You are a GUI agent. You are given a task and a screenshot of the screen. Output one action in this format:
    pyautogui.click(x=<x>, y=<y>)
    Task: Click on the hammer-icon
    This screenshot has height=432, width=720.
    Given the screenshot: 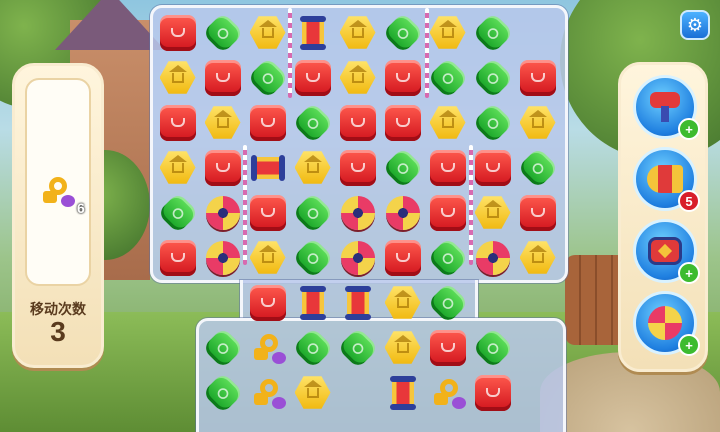 What is the action you would take?
    pyautogui.click(x=665, y=107)
    